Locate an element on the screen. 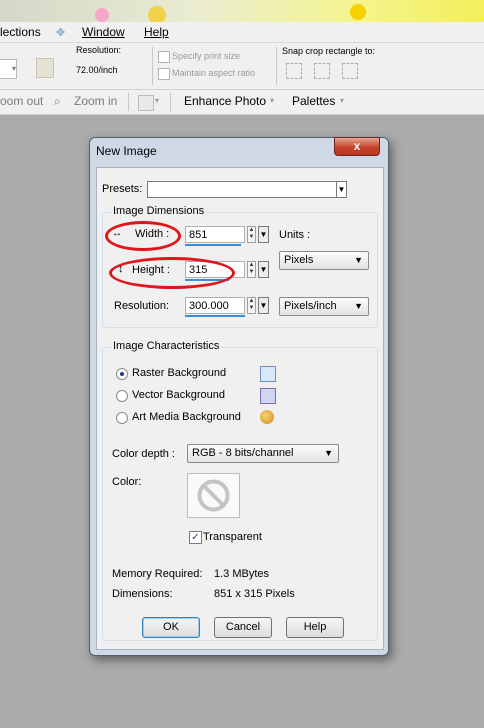  units-select: Pixels ▼ is located at coordinates (324, 260).